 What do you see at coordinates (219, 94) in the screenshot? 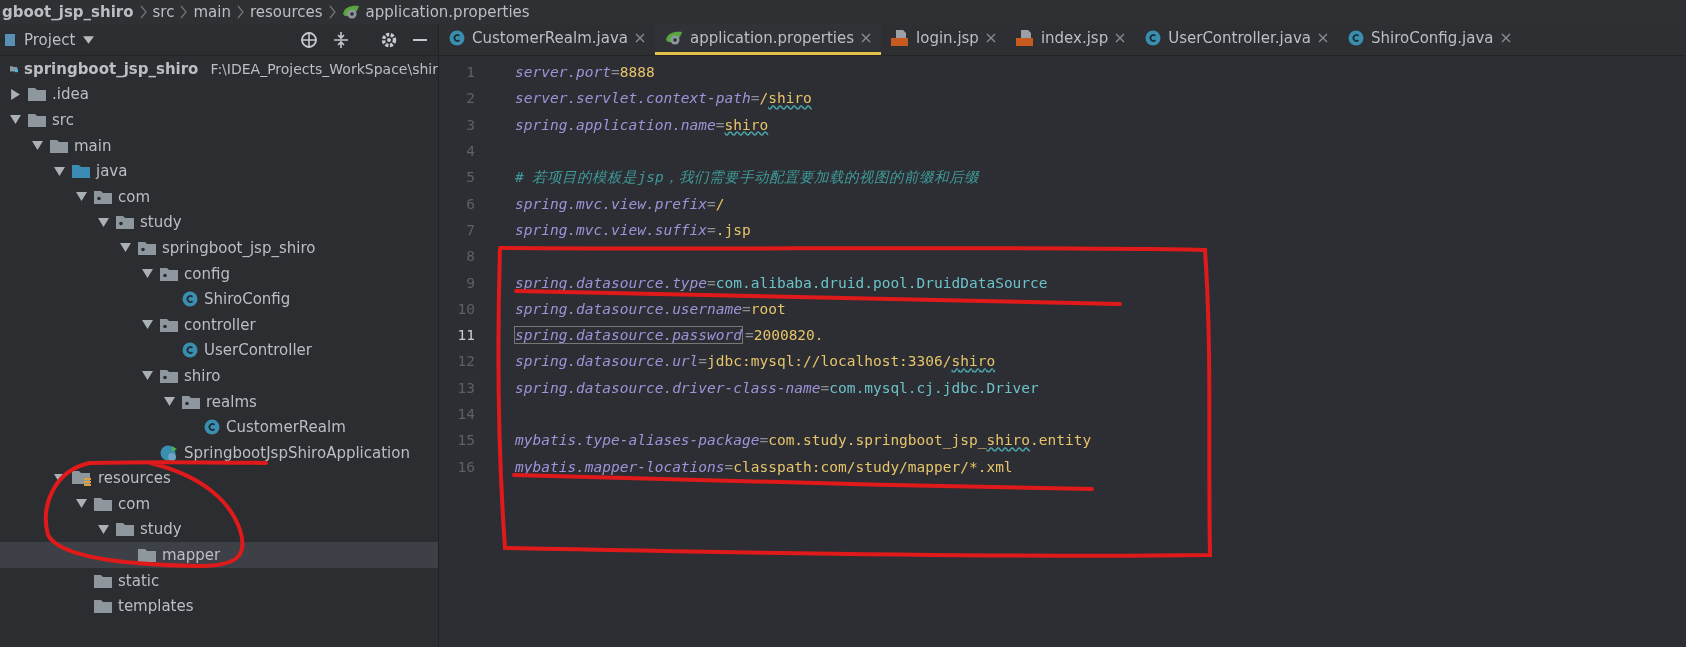
I see `tree-item: .idea` at bounding box center [219, 94].